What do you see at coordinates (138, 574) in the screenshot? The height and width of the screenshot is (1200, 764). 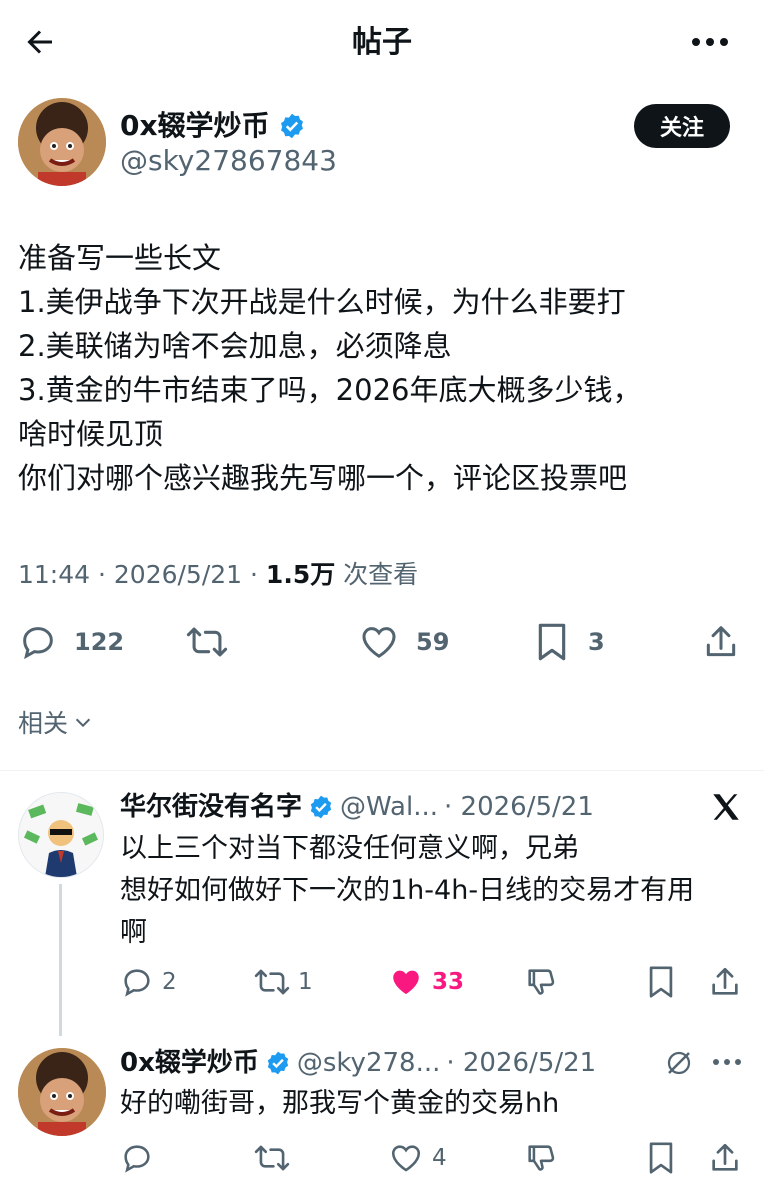 I see `post-timestamp: 11:44 · 2026/5/21 ·` at bounding box center [138, 574].